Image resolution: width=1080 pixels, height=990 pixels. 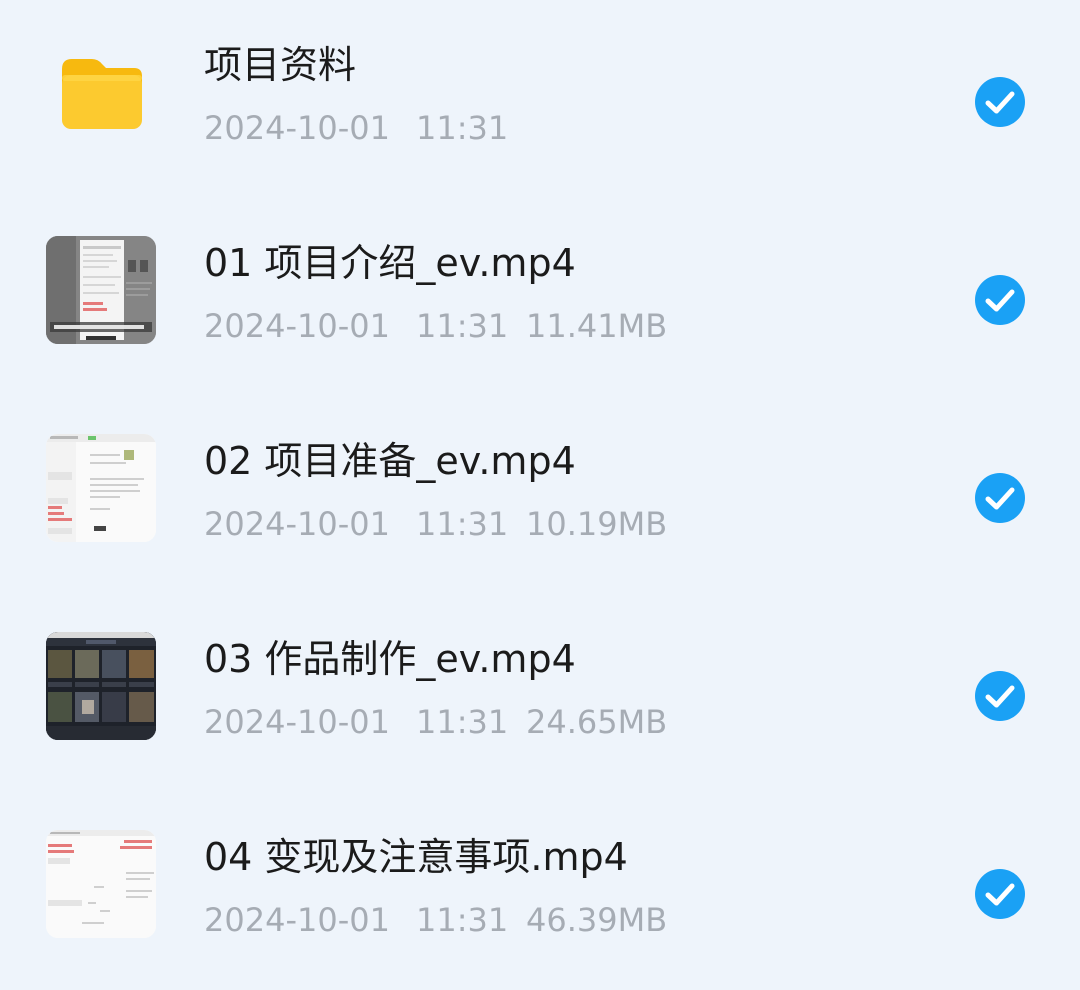 I want to click on file-name: 02 项目准备_ev.mp4, so click(x=390, y=461).